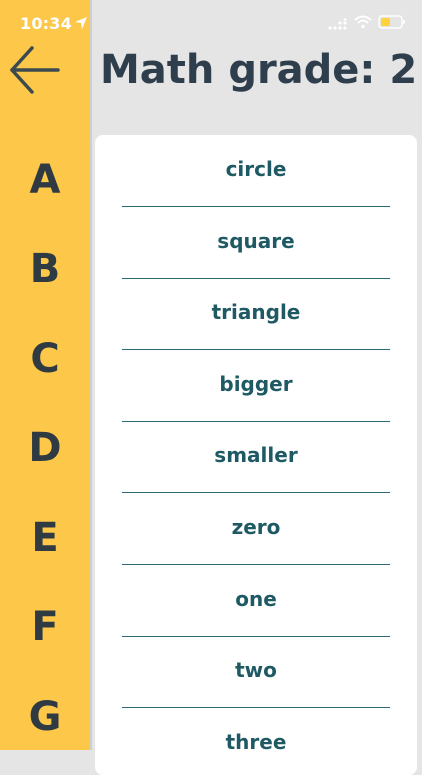 This screenshot has height=775, width=422. Describe the element at coordinates (45, 269) in the screenshot. I see `letter-b: B` at that location.